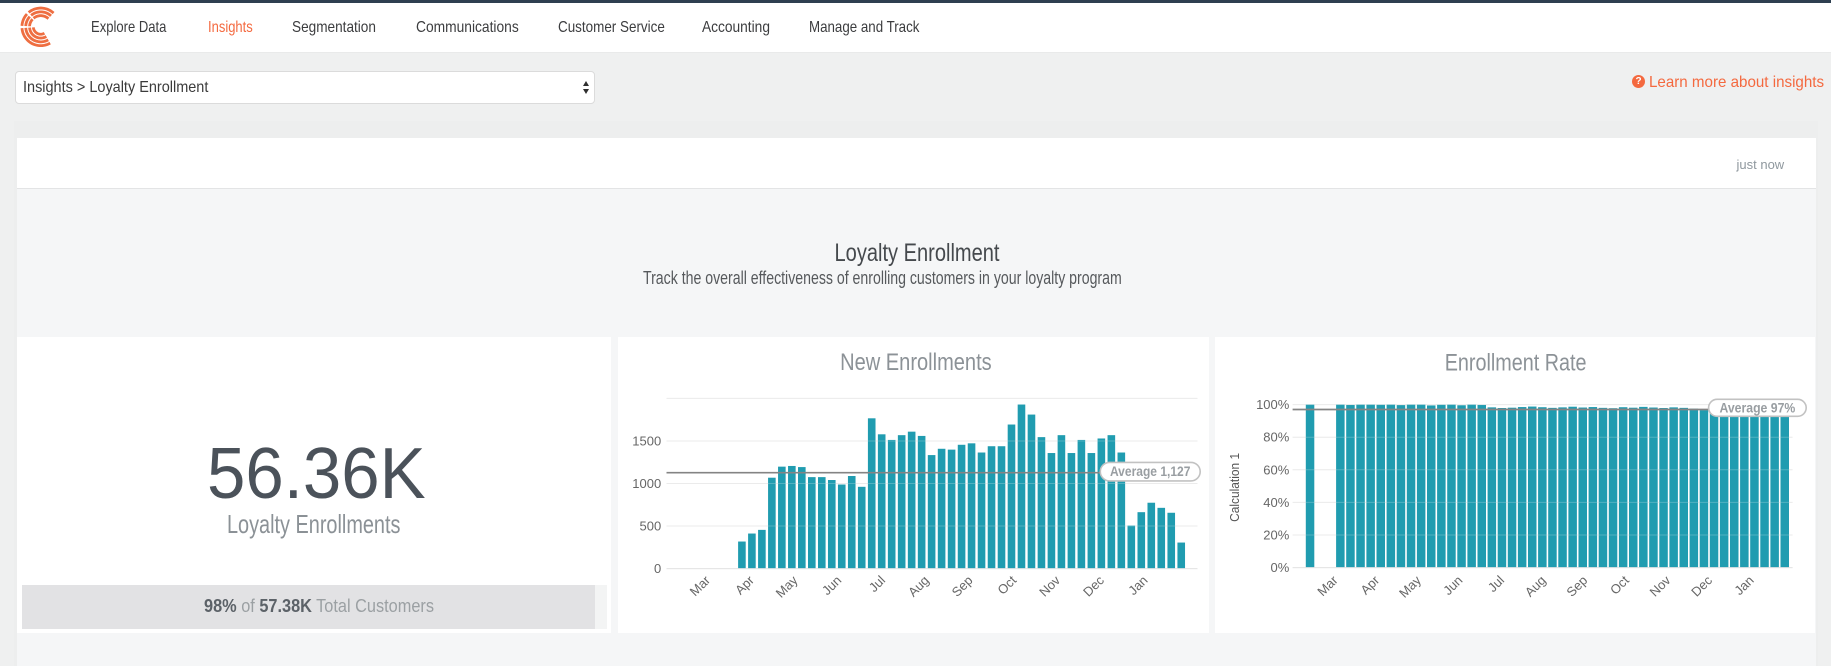 The height and width of the screenshot is (666, 1831). Describe the element at coordinates (646, 441) in the screenshot. I see `svg-text: 1500` at that location.